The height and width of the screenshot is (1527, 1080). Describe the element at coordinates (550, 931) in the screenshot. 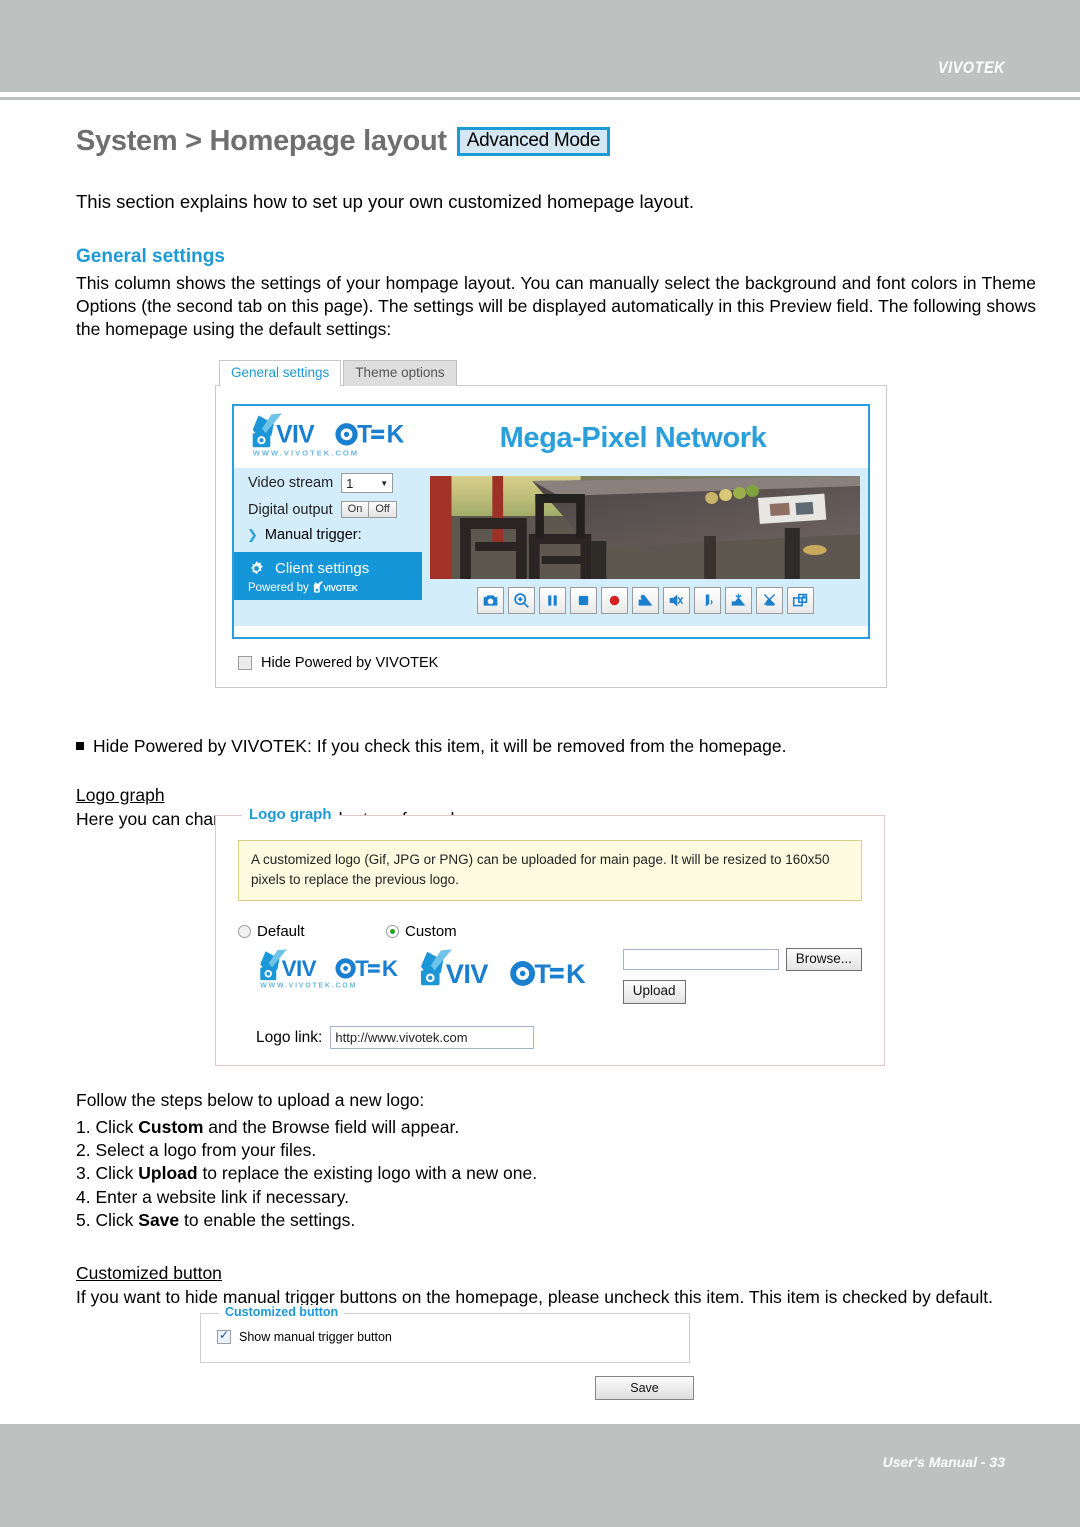

I see `logo-source-radio-group: Default Custom` at that location.